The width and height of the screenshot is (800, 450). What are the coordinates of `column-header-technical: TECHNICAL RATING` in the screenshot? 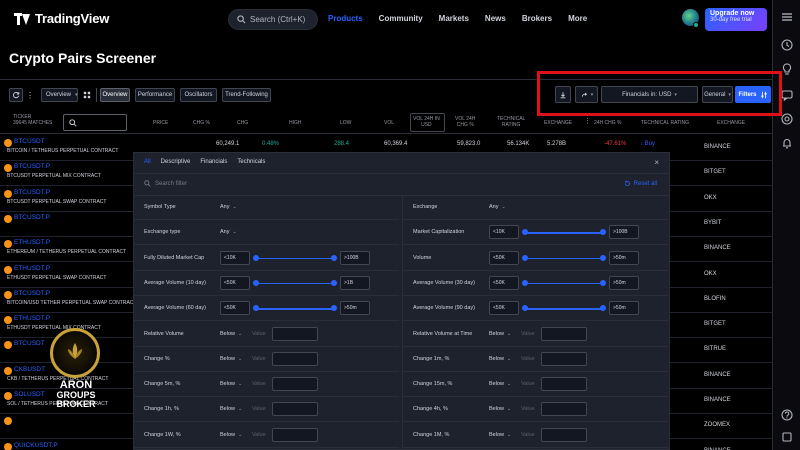 It's located at (511, 122).